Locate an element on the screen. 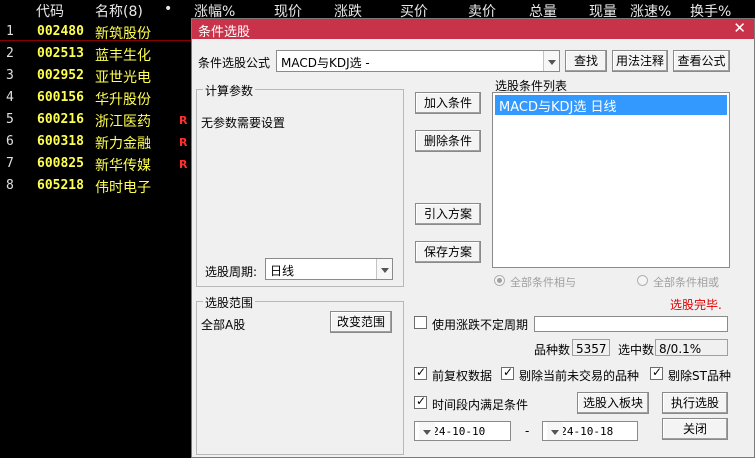  range-group: 选股范围 全部A股 改变范围 is located at coordinates (300, 374).